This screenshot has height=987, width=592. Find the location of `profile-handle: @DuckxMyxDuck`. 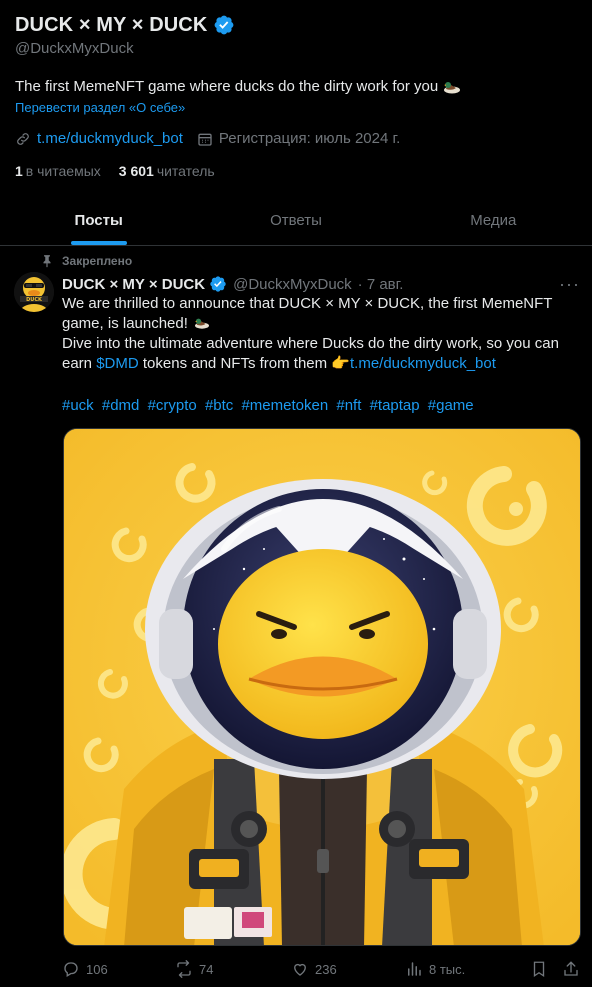

profile-handle: @DuckxMyxDuck is located at coordinates (74, 48).